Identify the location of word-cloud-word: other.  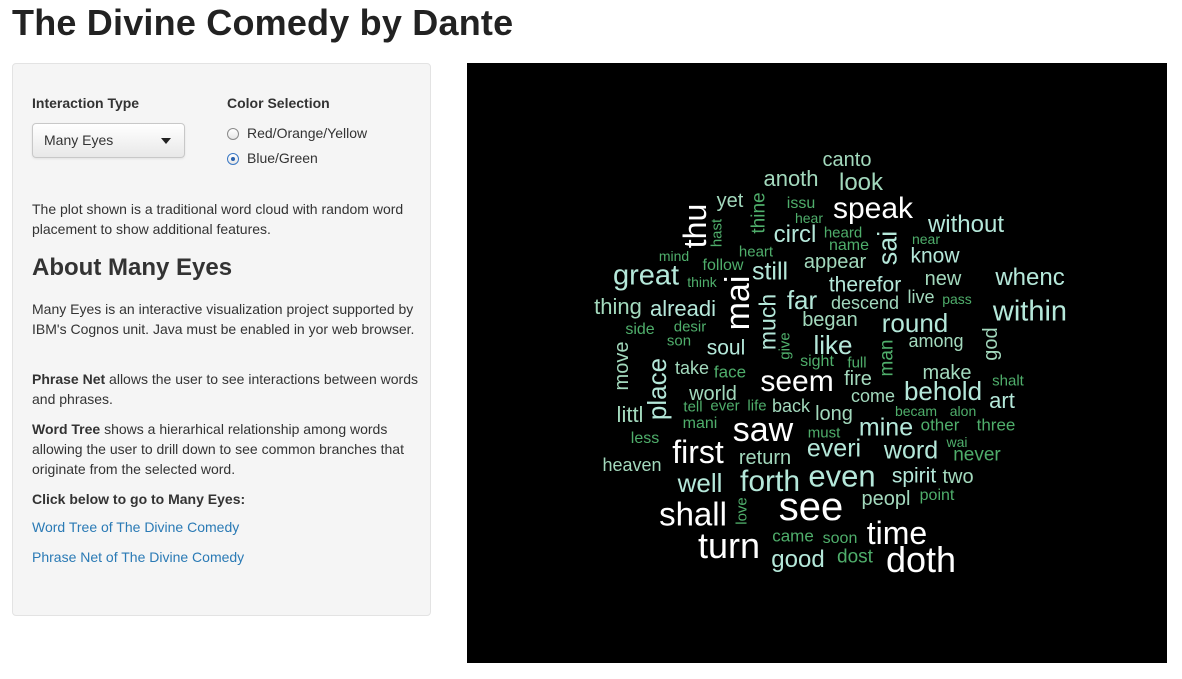
(940, 425).